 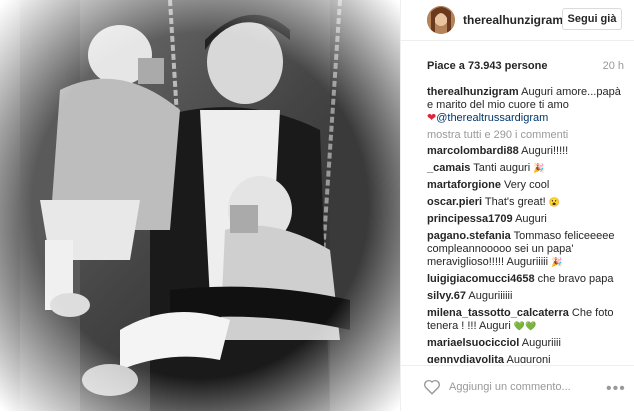 What do you see at coordinates (541, 343) in the screenshot?
I see `comment-text: Auguriiii` at bounding box center [541, 343].